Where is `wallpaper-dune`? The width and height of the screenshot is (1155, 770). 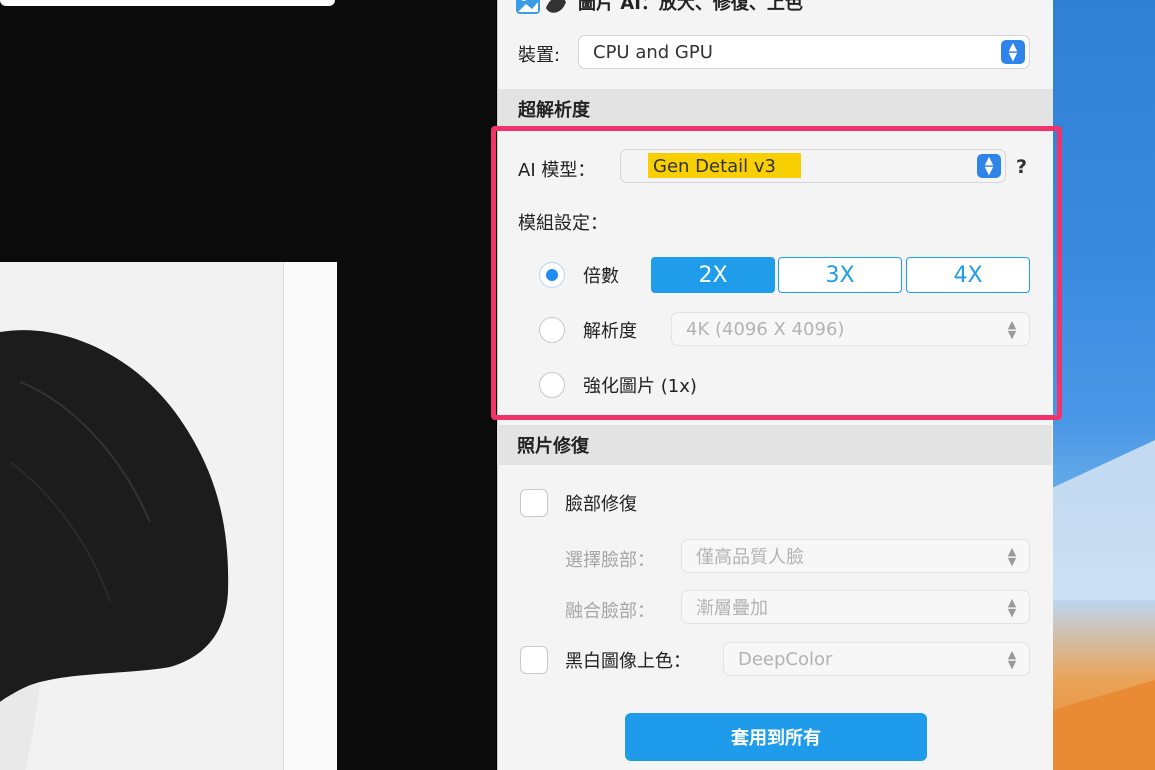 wallpaper-dune is located at coordinates (1103, 725).